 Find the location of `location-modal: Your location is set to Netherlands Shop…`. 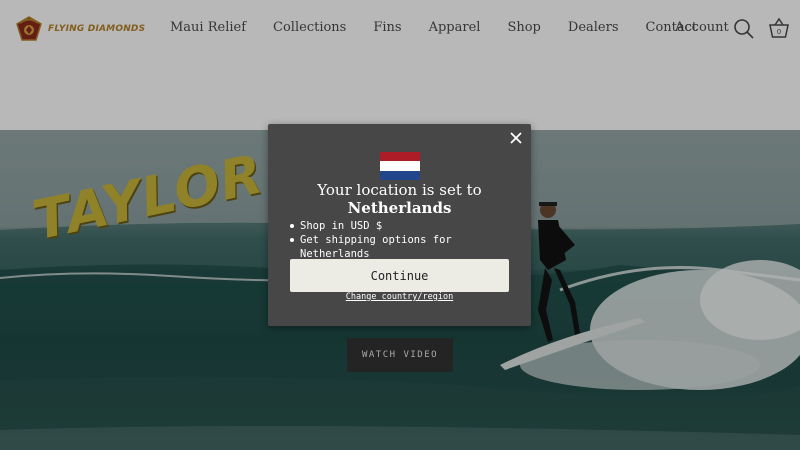

location-modal: Your location is set to Netherlands Shop… is located at coordinates (399, 225).